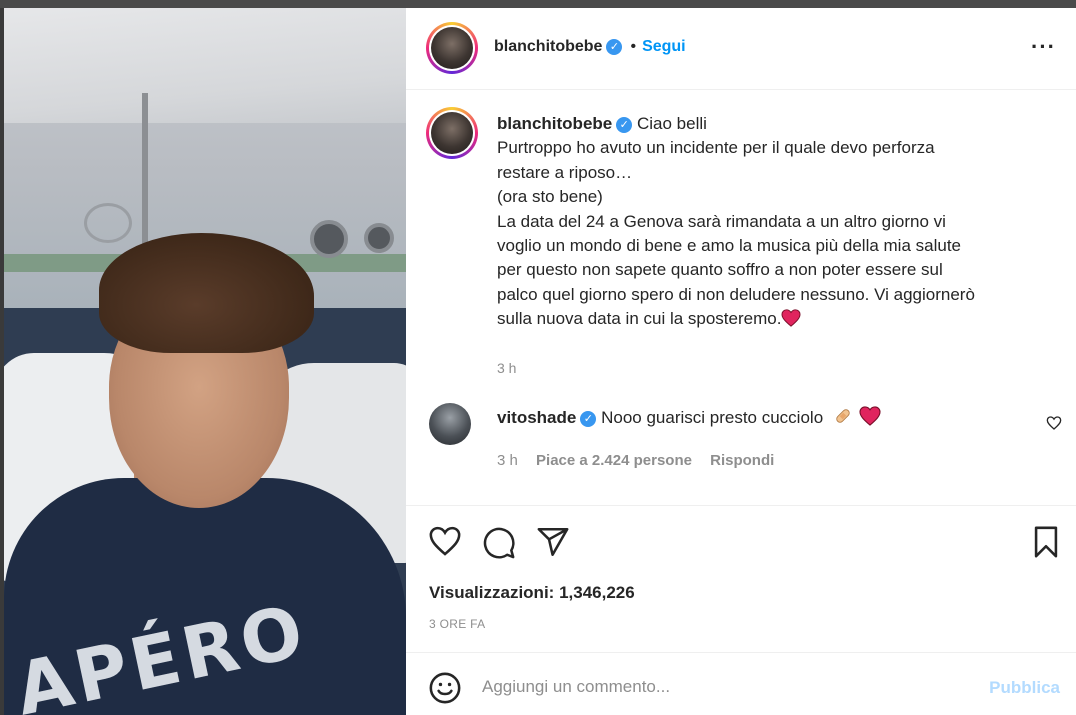 This screenshot has height=715, width=1076. Describe the element at coordinates (206, 293) in the screenshot. I see `media-hair` at that location.